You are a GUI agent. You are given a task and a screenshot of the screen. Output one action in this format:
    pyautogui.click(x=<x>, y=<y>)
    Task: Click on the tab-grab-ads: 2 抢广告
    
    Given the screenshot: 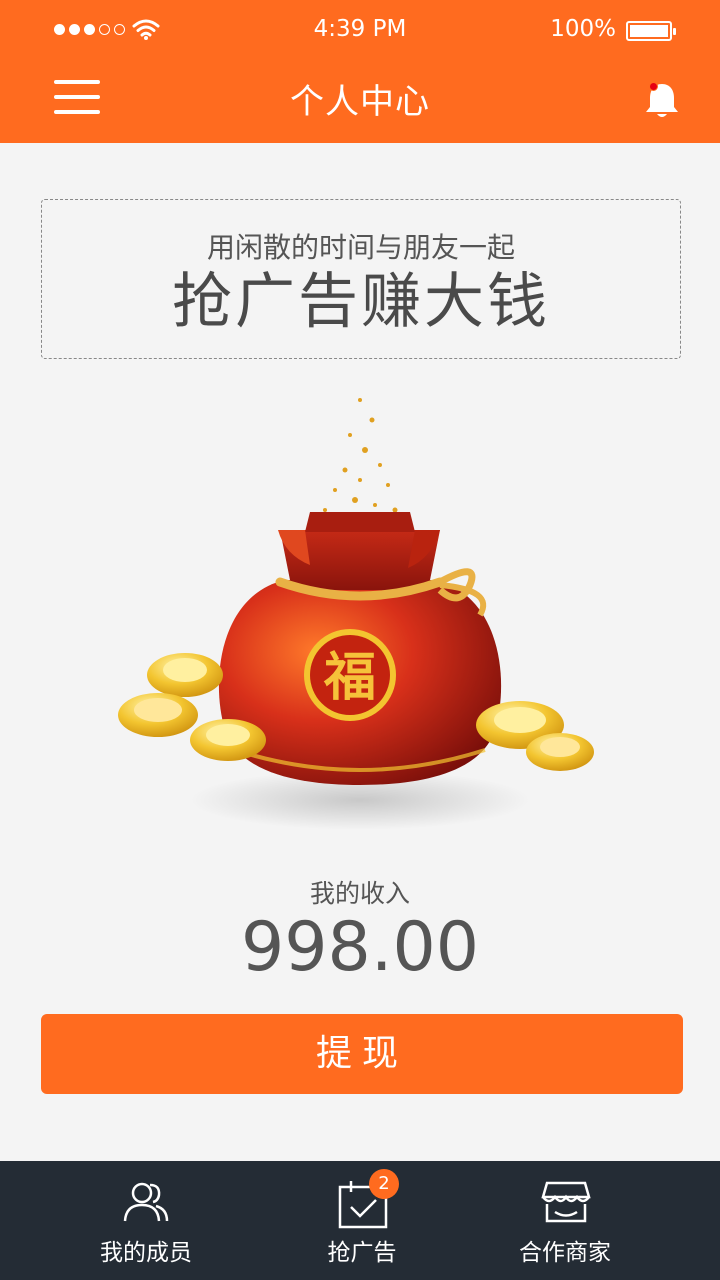 What is the action you would take?
    pyautogui.click(x=362, y=1220)
    